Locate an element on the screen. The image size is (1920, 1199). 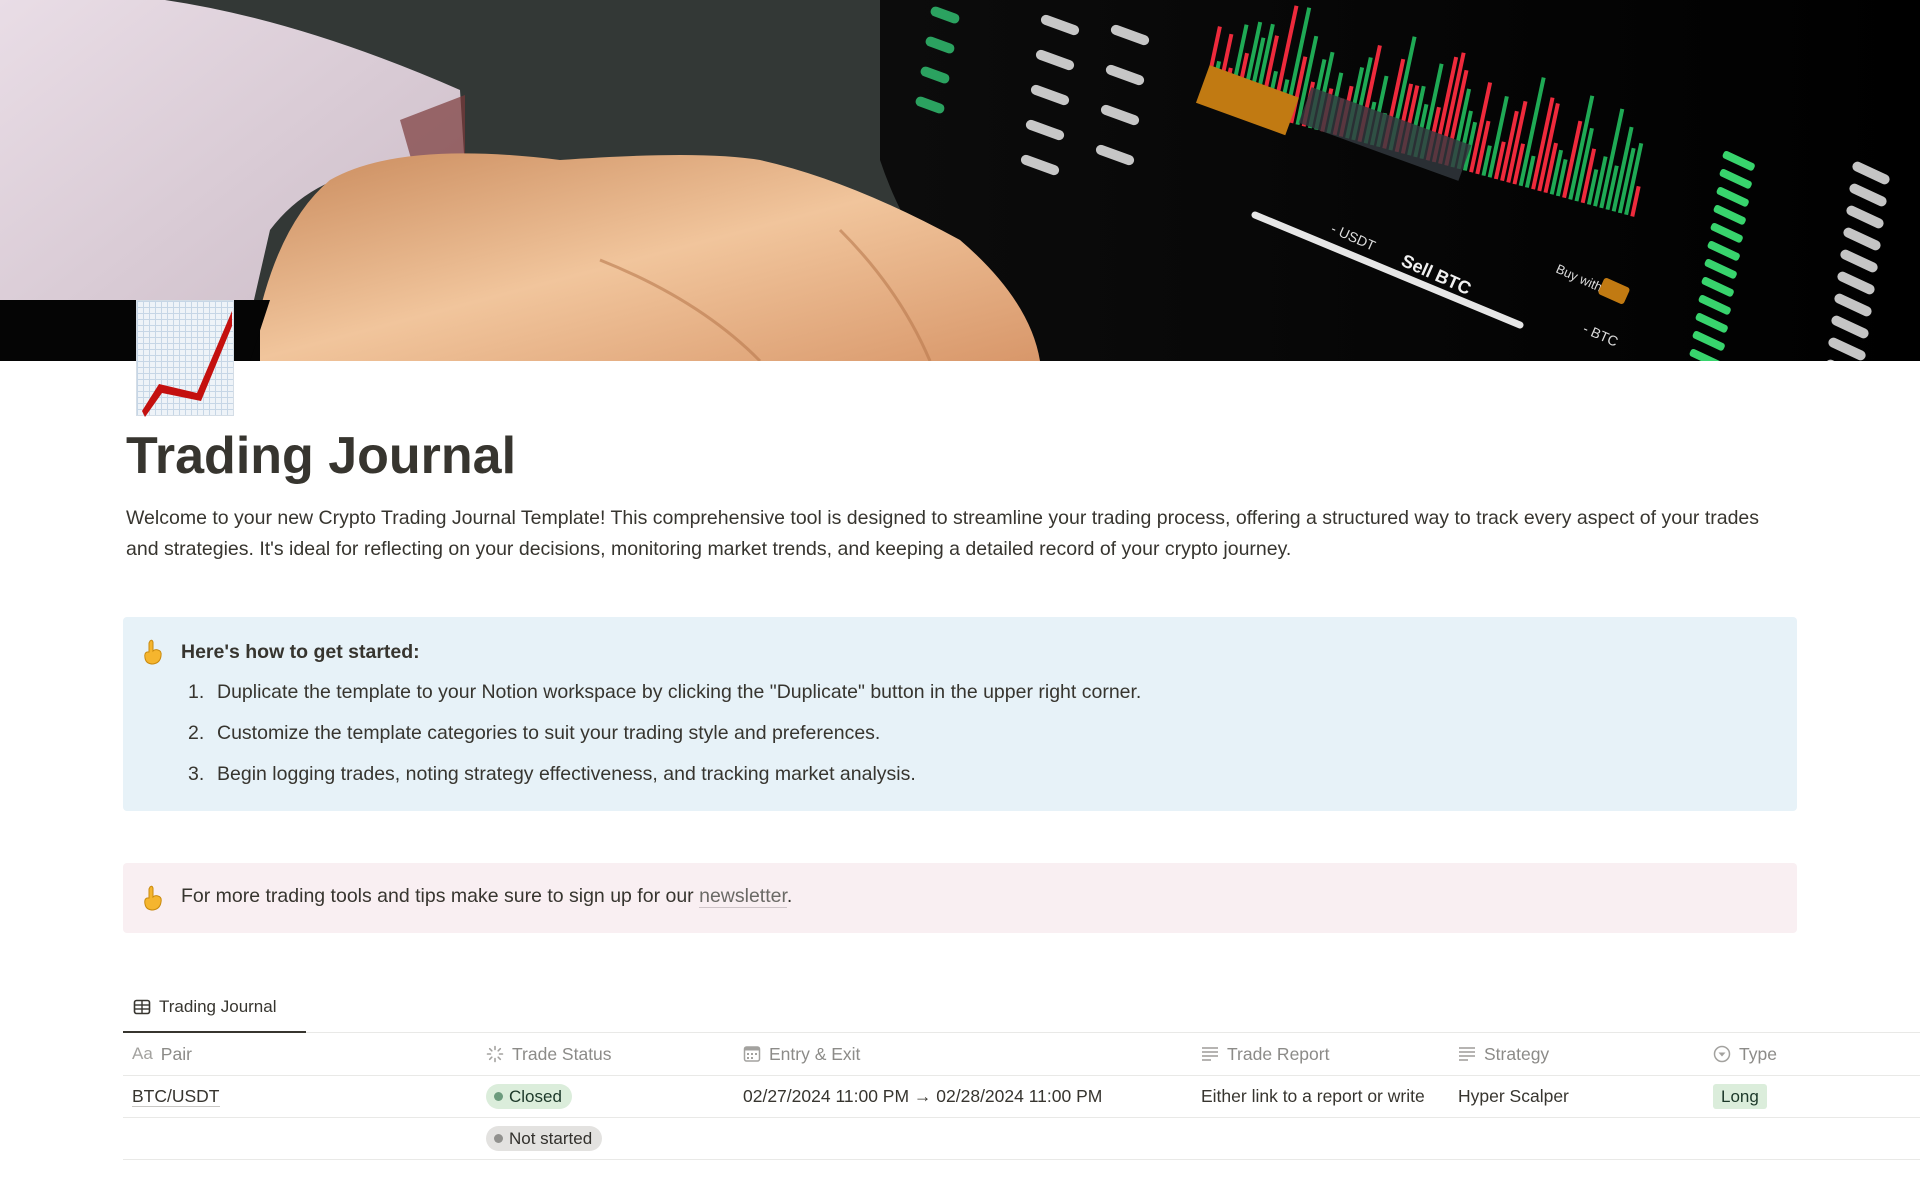
column-header-trade-status: Trade Status is located at coordinates (611, 1054).